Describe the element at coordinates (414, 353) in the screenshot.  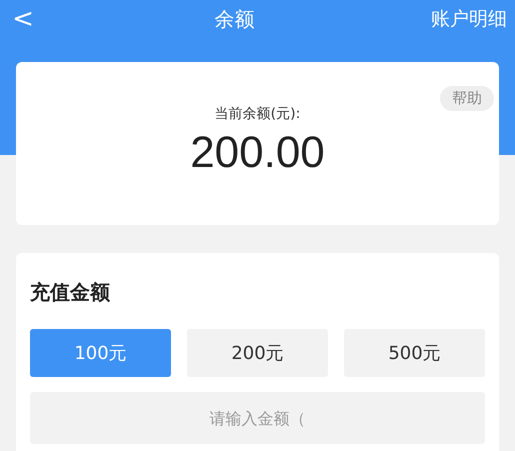
I see `amount-option: 500元` at that location.